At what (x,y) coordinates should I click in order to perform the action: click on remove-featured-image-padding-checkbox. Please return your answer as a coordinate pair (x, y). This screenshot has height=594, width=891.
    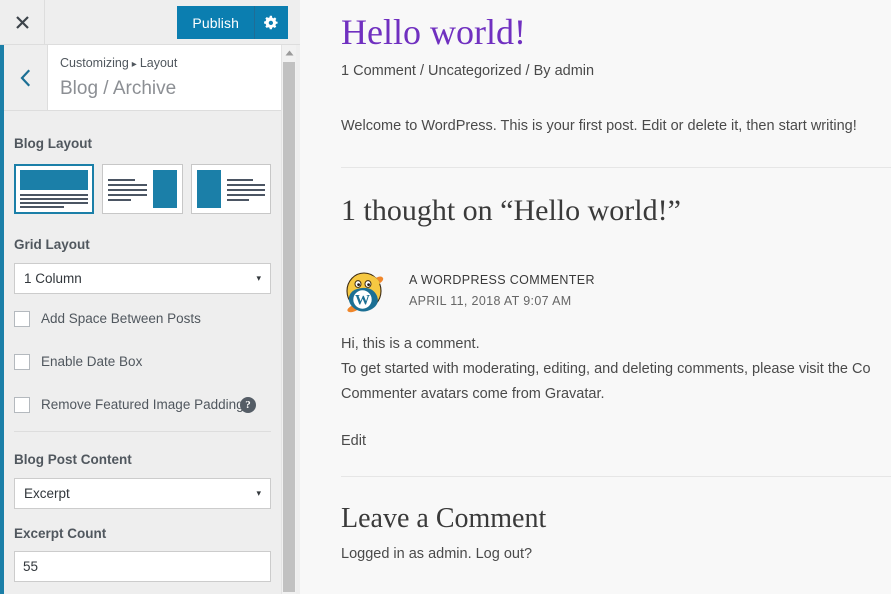
    Looking at the image, I should click on (22, 405).